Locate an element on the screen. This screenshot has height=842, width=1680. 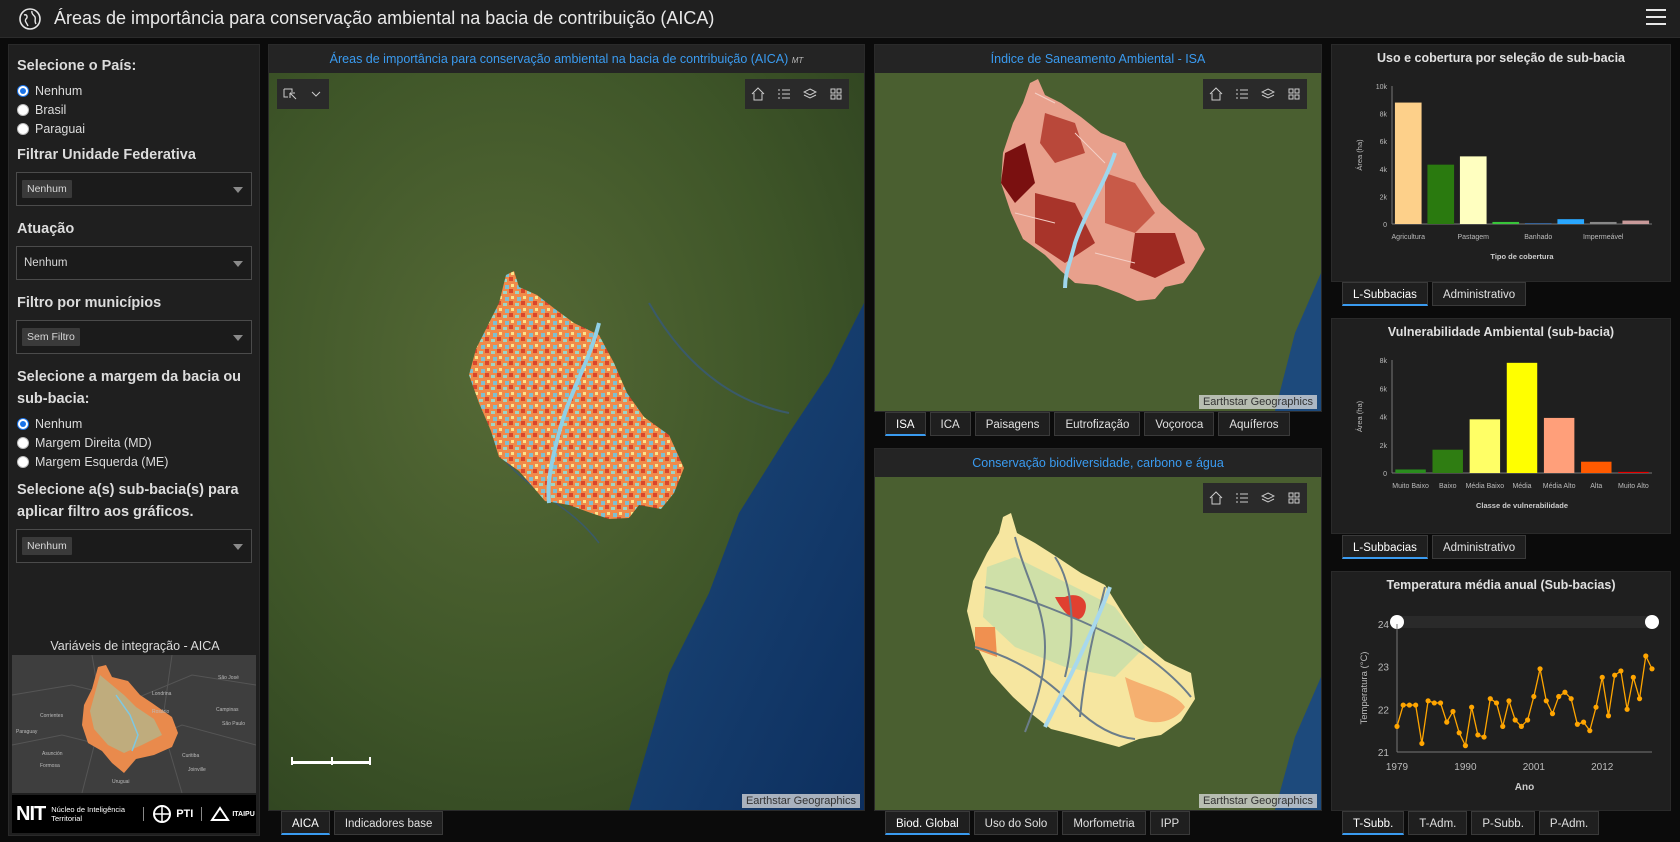
radio-country-brasil: Brasil is located at coordinates (134, 109).